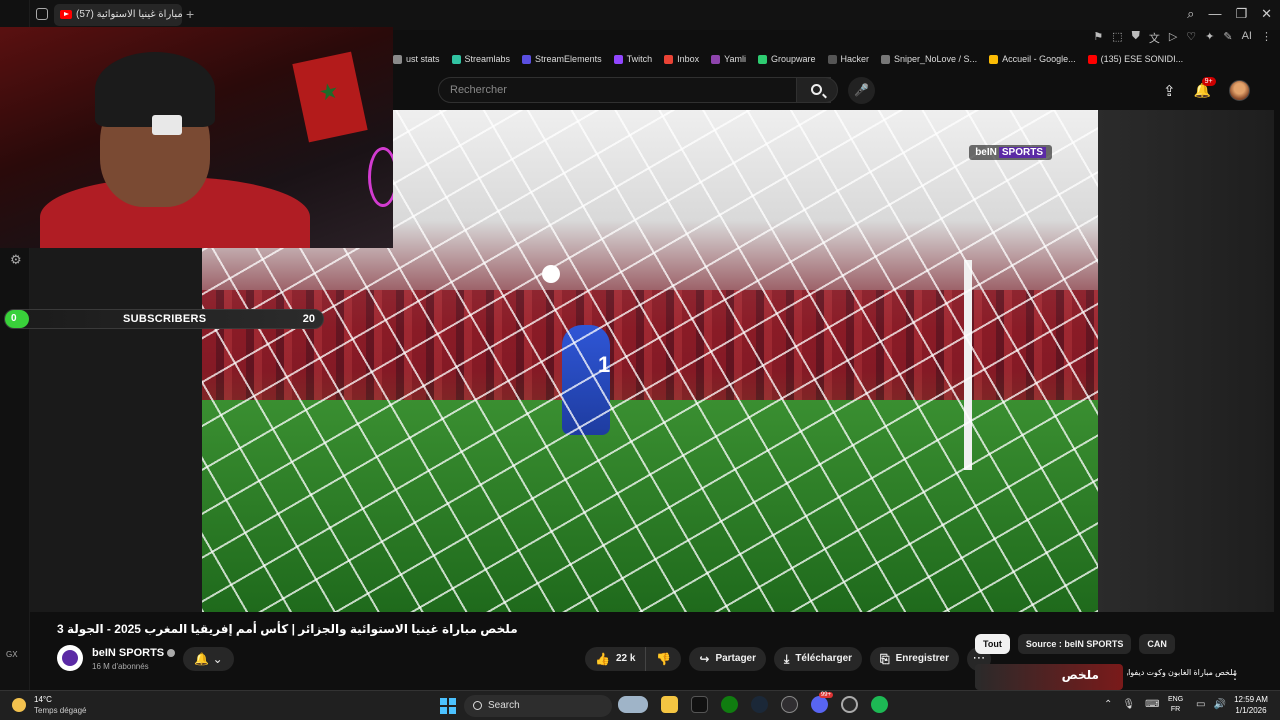  Describe the element at coordinates (1229, 14) in the screenshot. I see `window-controls: ⌕ — ❐ ✕` at that location.